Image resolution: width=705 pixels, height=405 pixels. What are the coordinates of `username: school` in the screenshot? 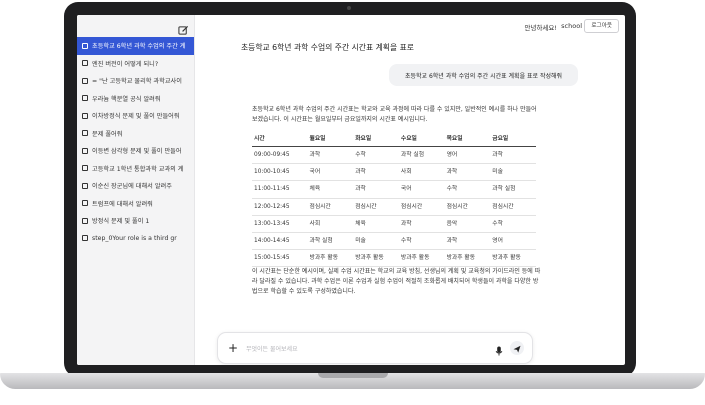 It's located at (571, 26).